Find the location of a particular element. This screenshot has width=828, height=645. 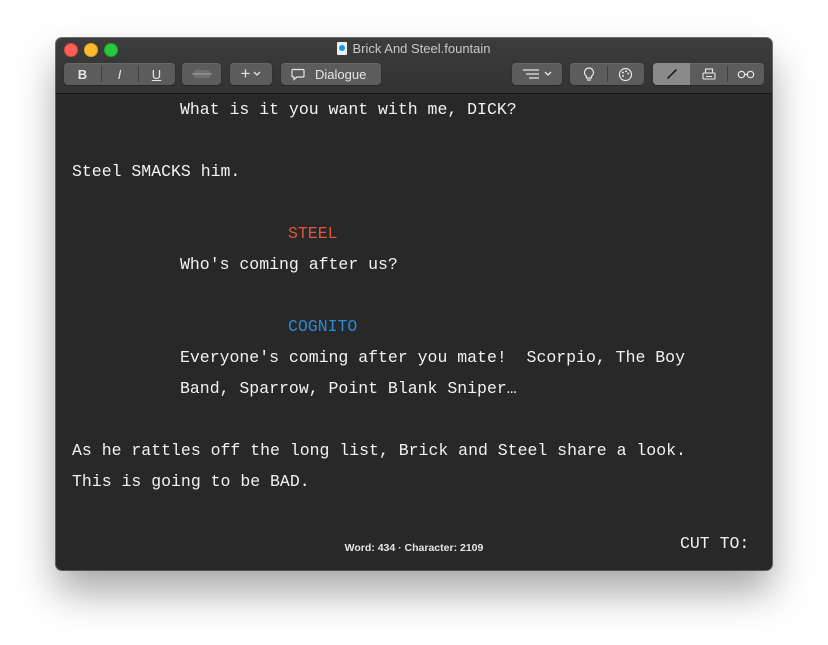

plus-icon: + is located at coordinates (245, 73).